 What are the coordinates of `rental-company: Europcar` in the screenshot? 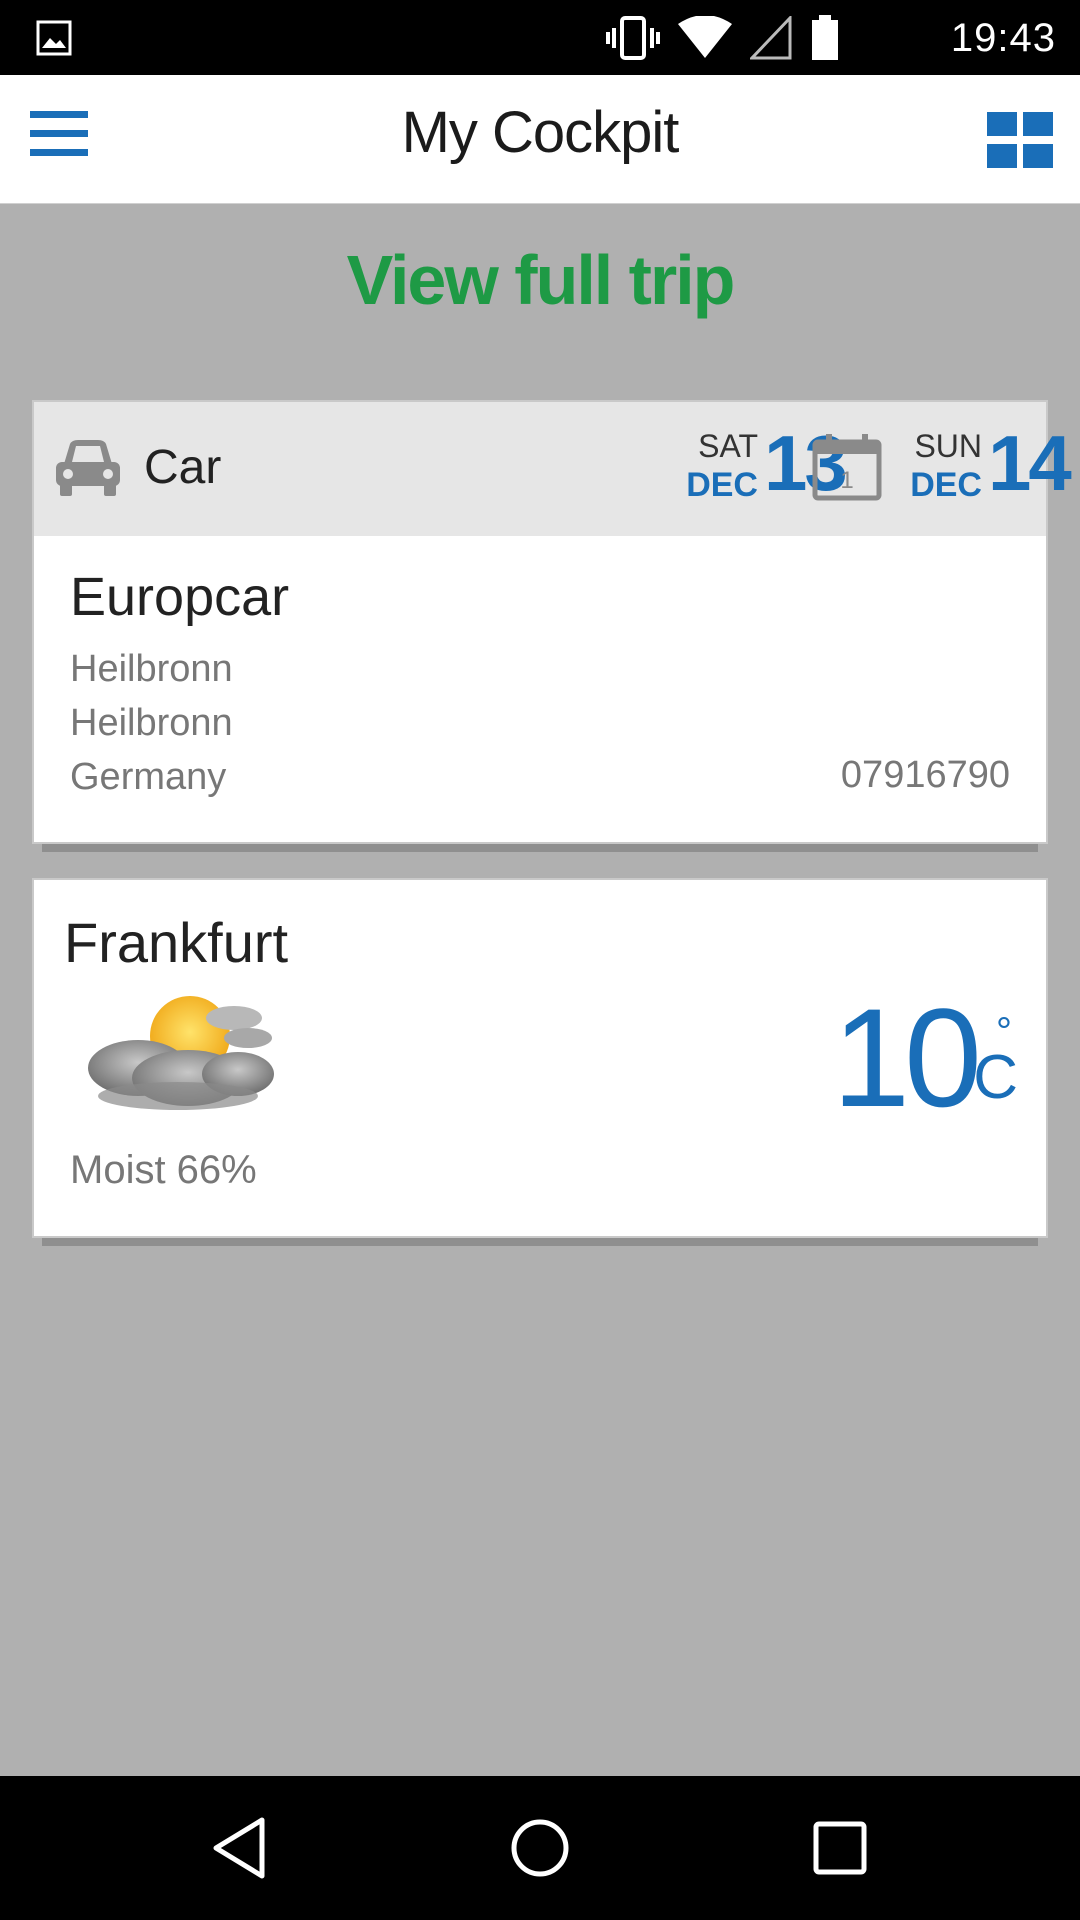 It's located at (180, 597).